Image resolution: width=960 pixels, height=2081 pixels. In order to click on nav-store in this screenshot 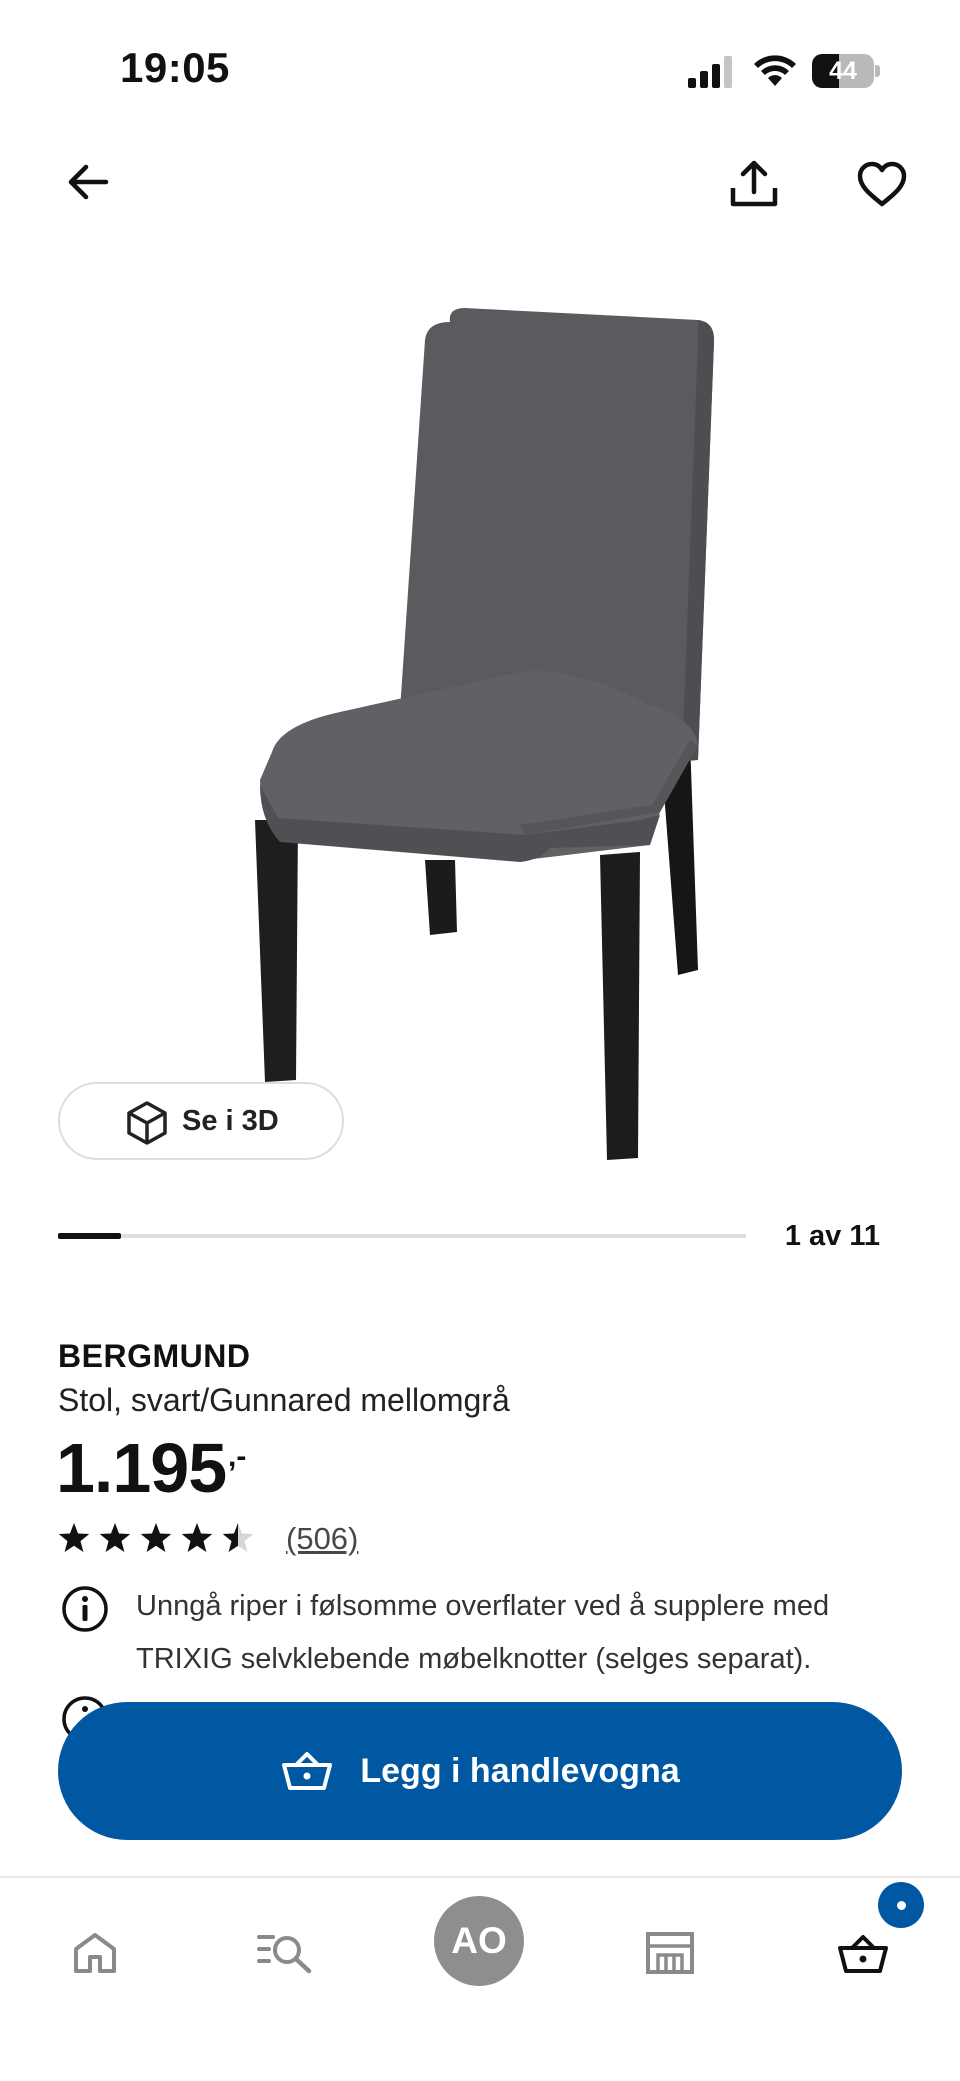, I will do `click(670, 1953)`.